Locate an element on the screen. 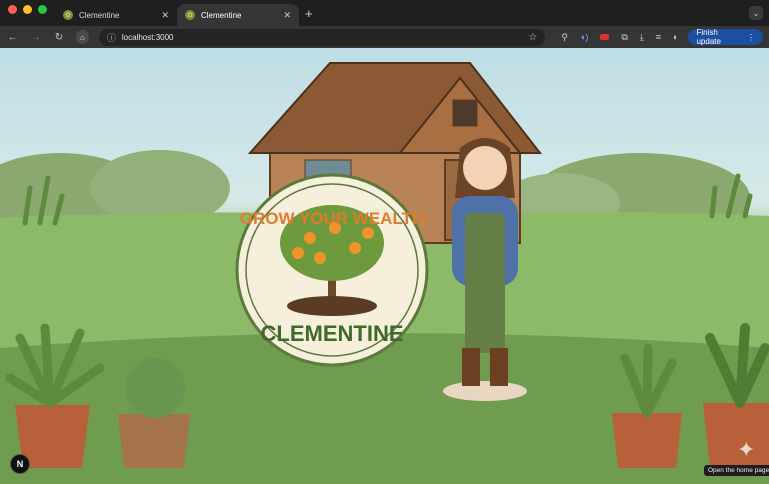  window-controls is located at coordinates (27, 13).